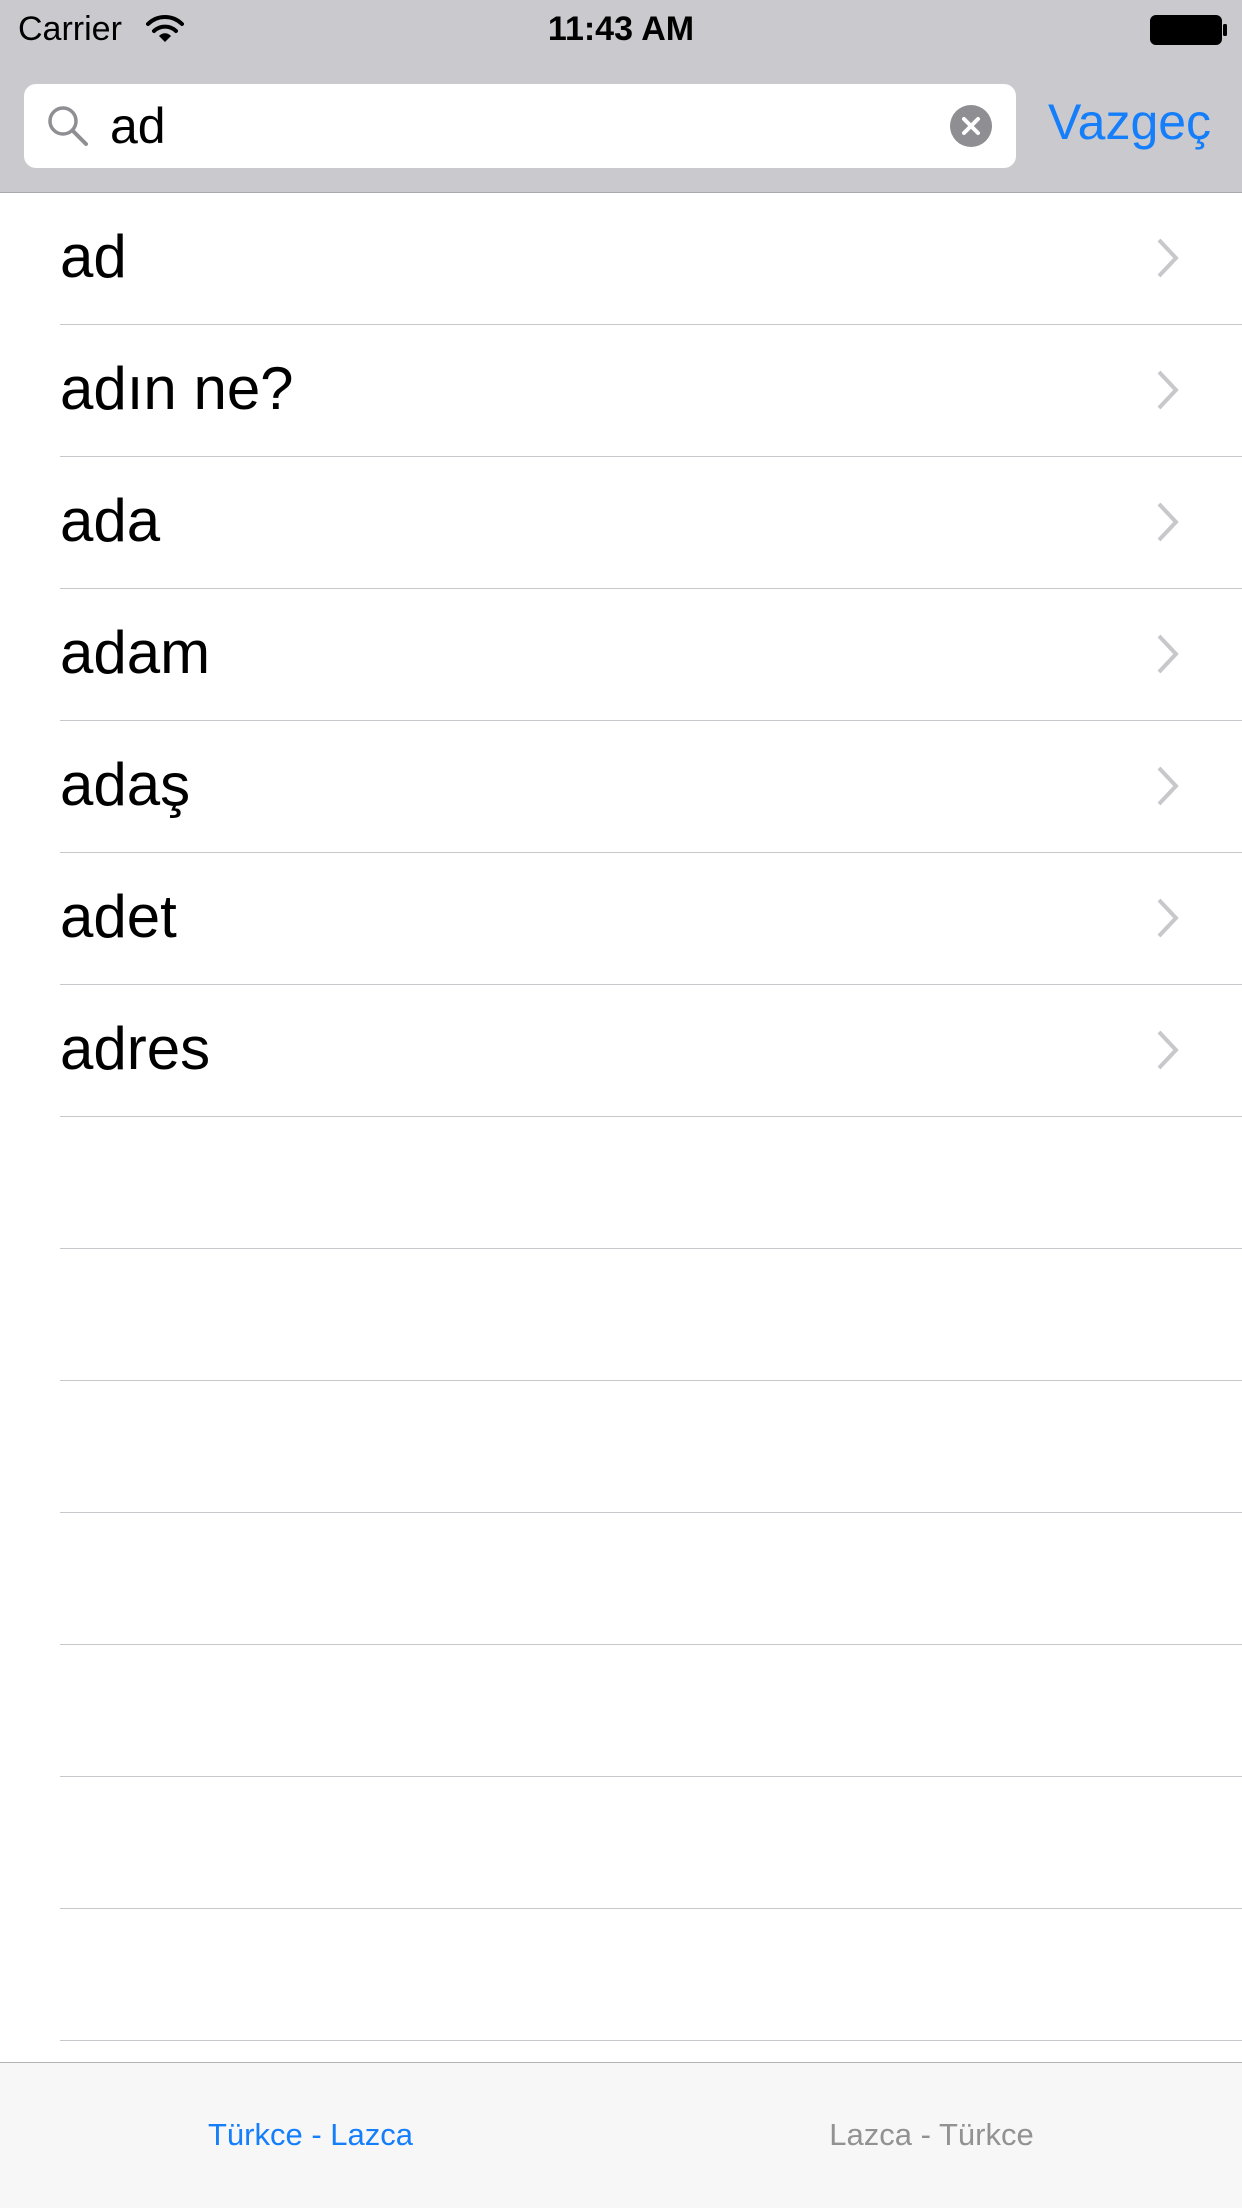 Image resolution: width=1242 pixels, height=2208 pixels. I want to click on tab-label: Lazca - Türkce, so click(931, 2134).